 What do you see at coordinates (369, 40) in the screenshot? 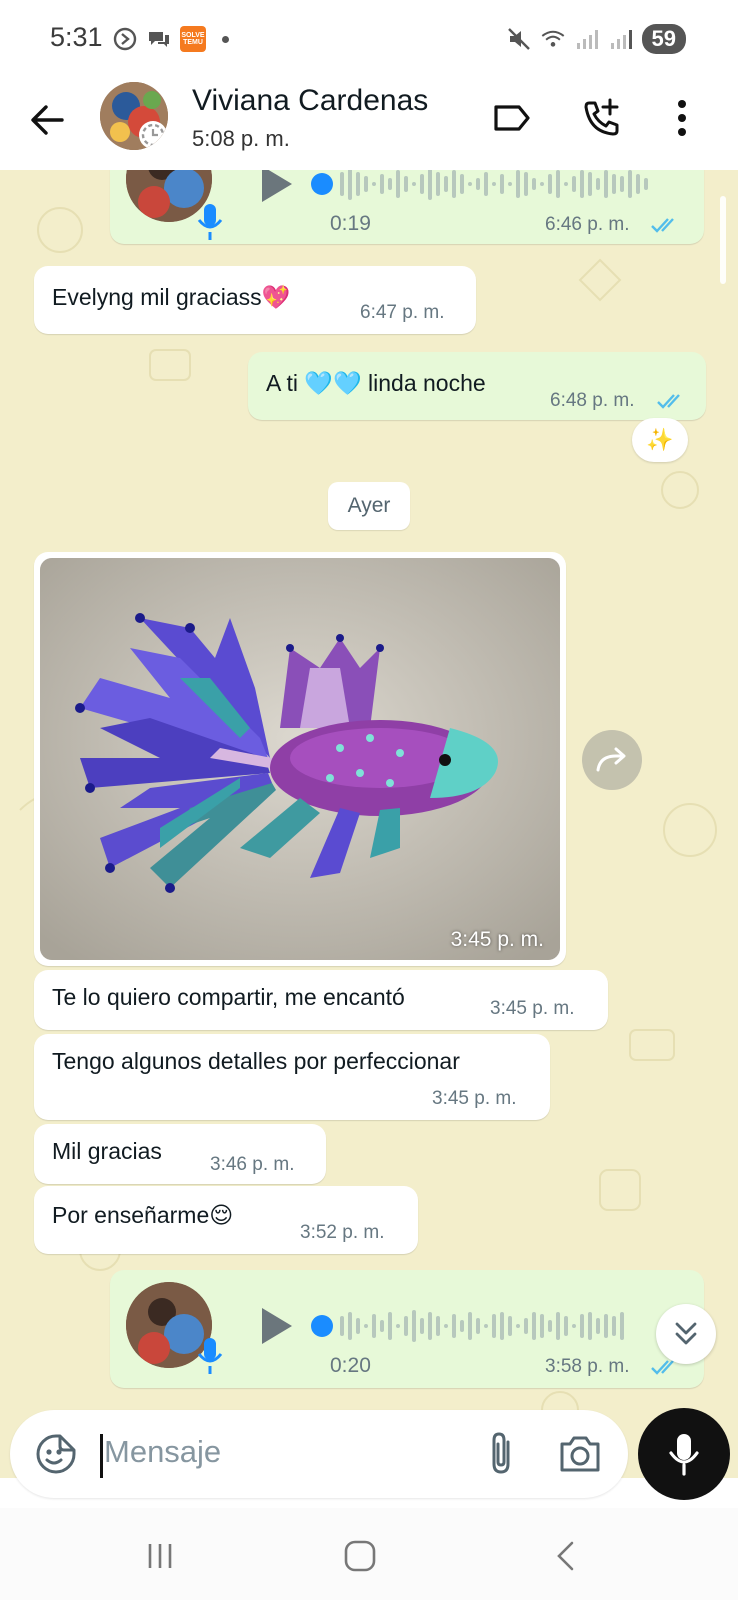
I see `status-bar: 5:31 SOLVE TEMU 59` at bounding box center [369, 40].